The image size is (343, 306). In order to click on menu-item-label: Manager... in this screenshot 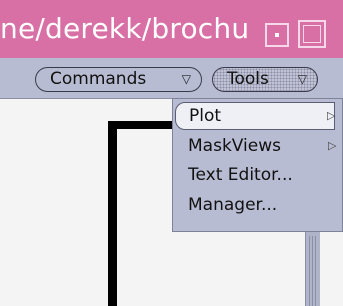, I will do `click(233, 205)`.